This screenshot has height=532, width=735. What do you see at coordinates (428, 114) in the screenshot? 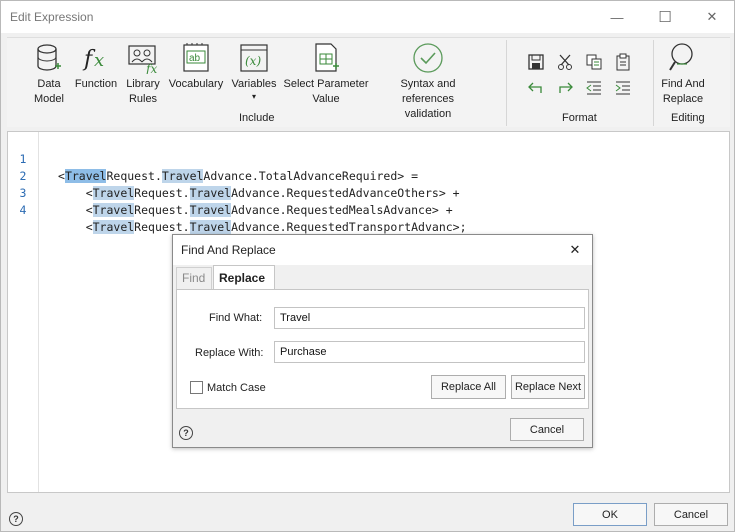
I see `syntax-validation-label-2: validation` at bounding box center [428, 114].